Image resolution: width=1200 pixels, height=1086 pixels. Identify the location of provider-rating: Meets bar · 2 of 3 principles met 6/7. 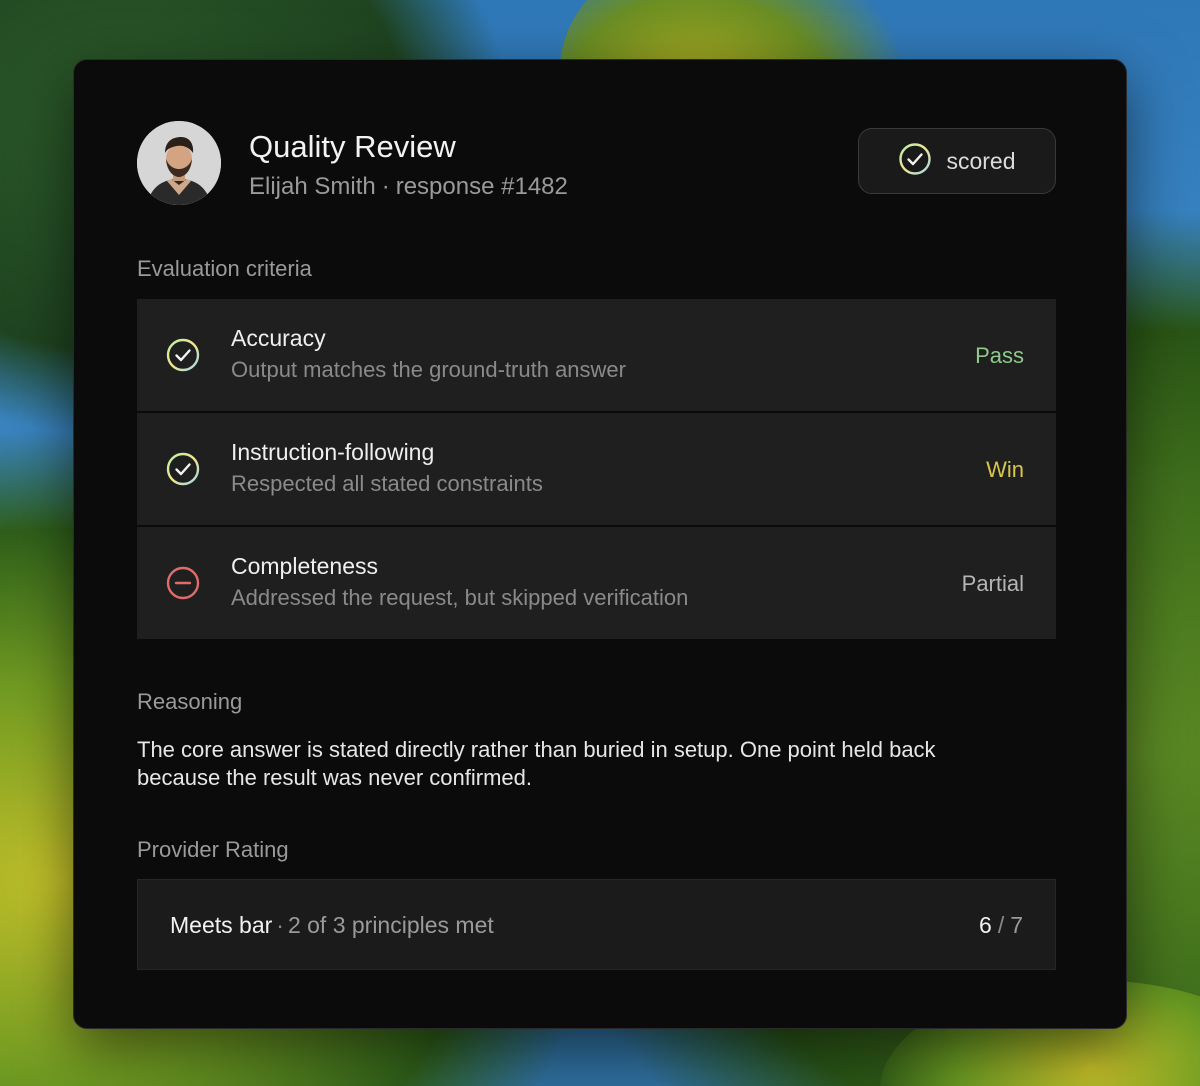
(596, 924).